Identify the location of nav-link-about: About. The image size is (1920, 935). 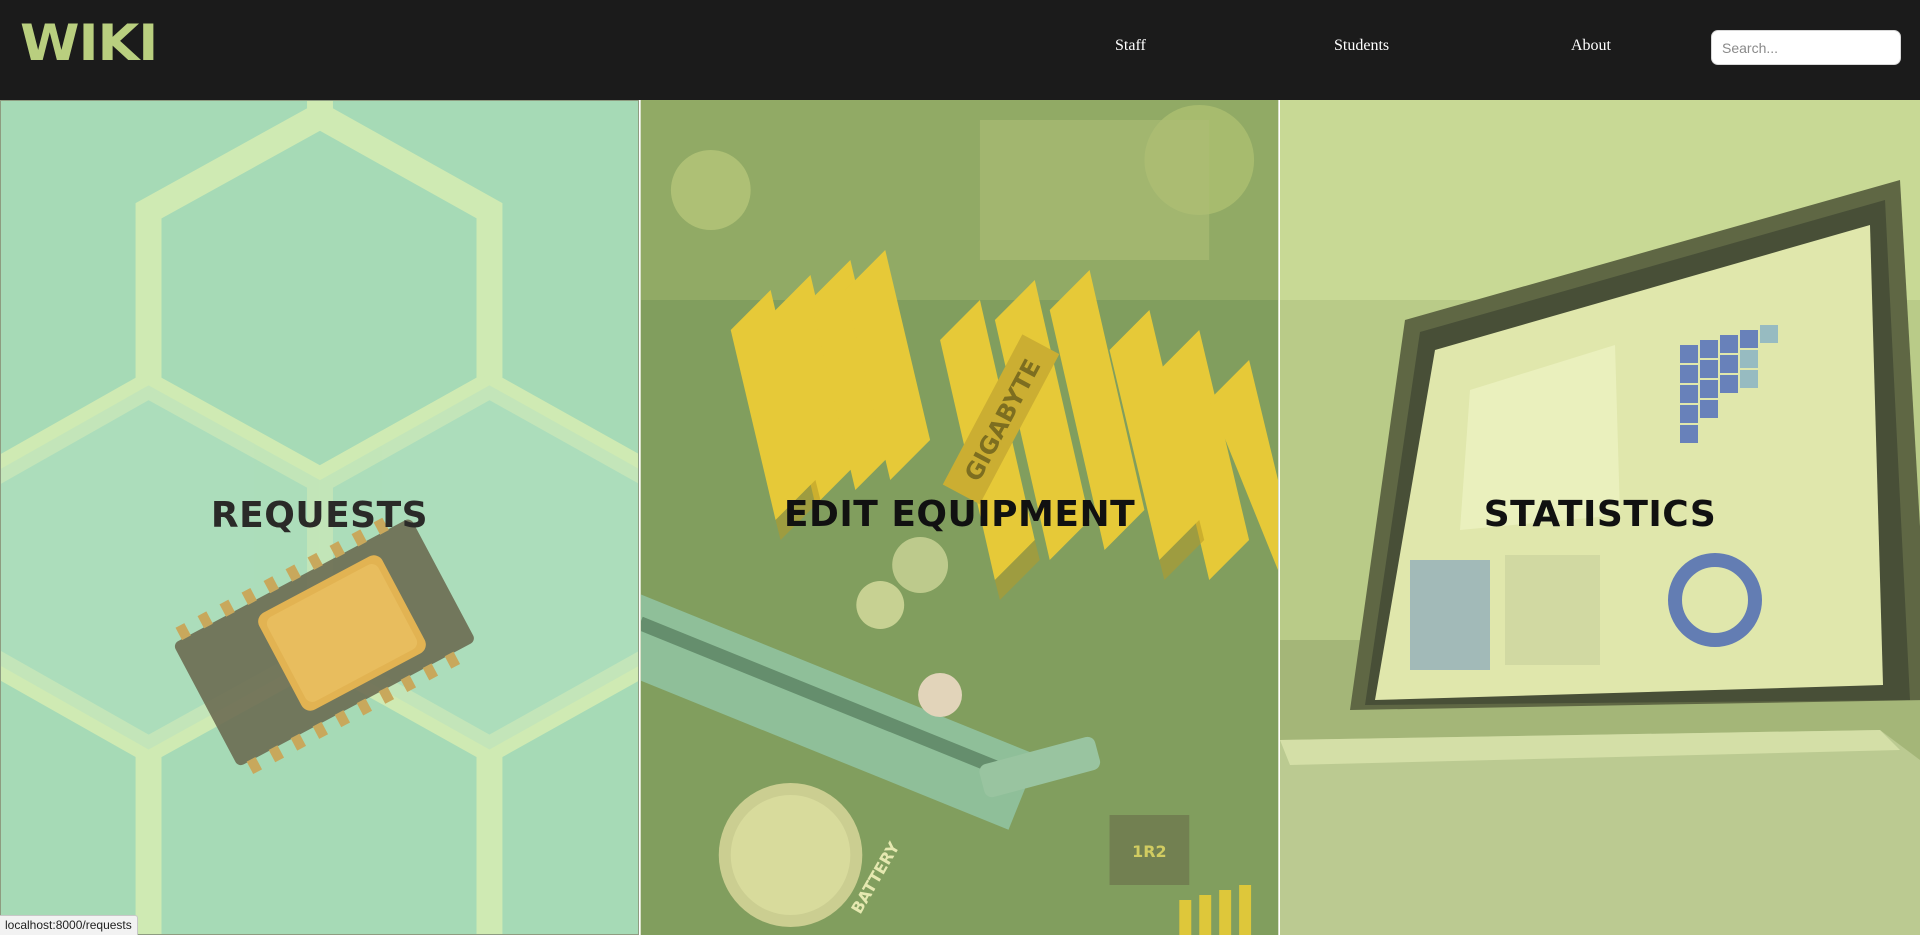
(1591, 46).